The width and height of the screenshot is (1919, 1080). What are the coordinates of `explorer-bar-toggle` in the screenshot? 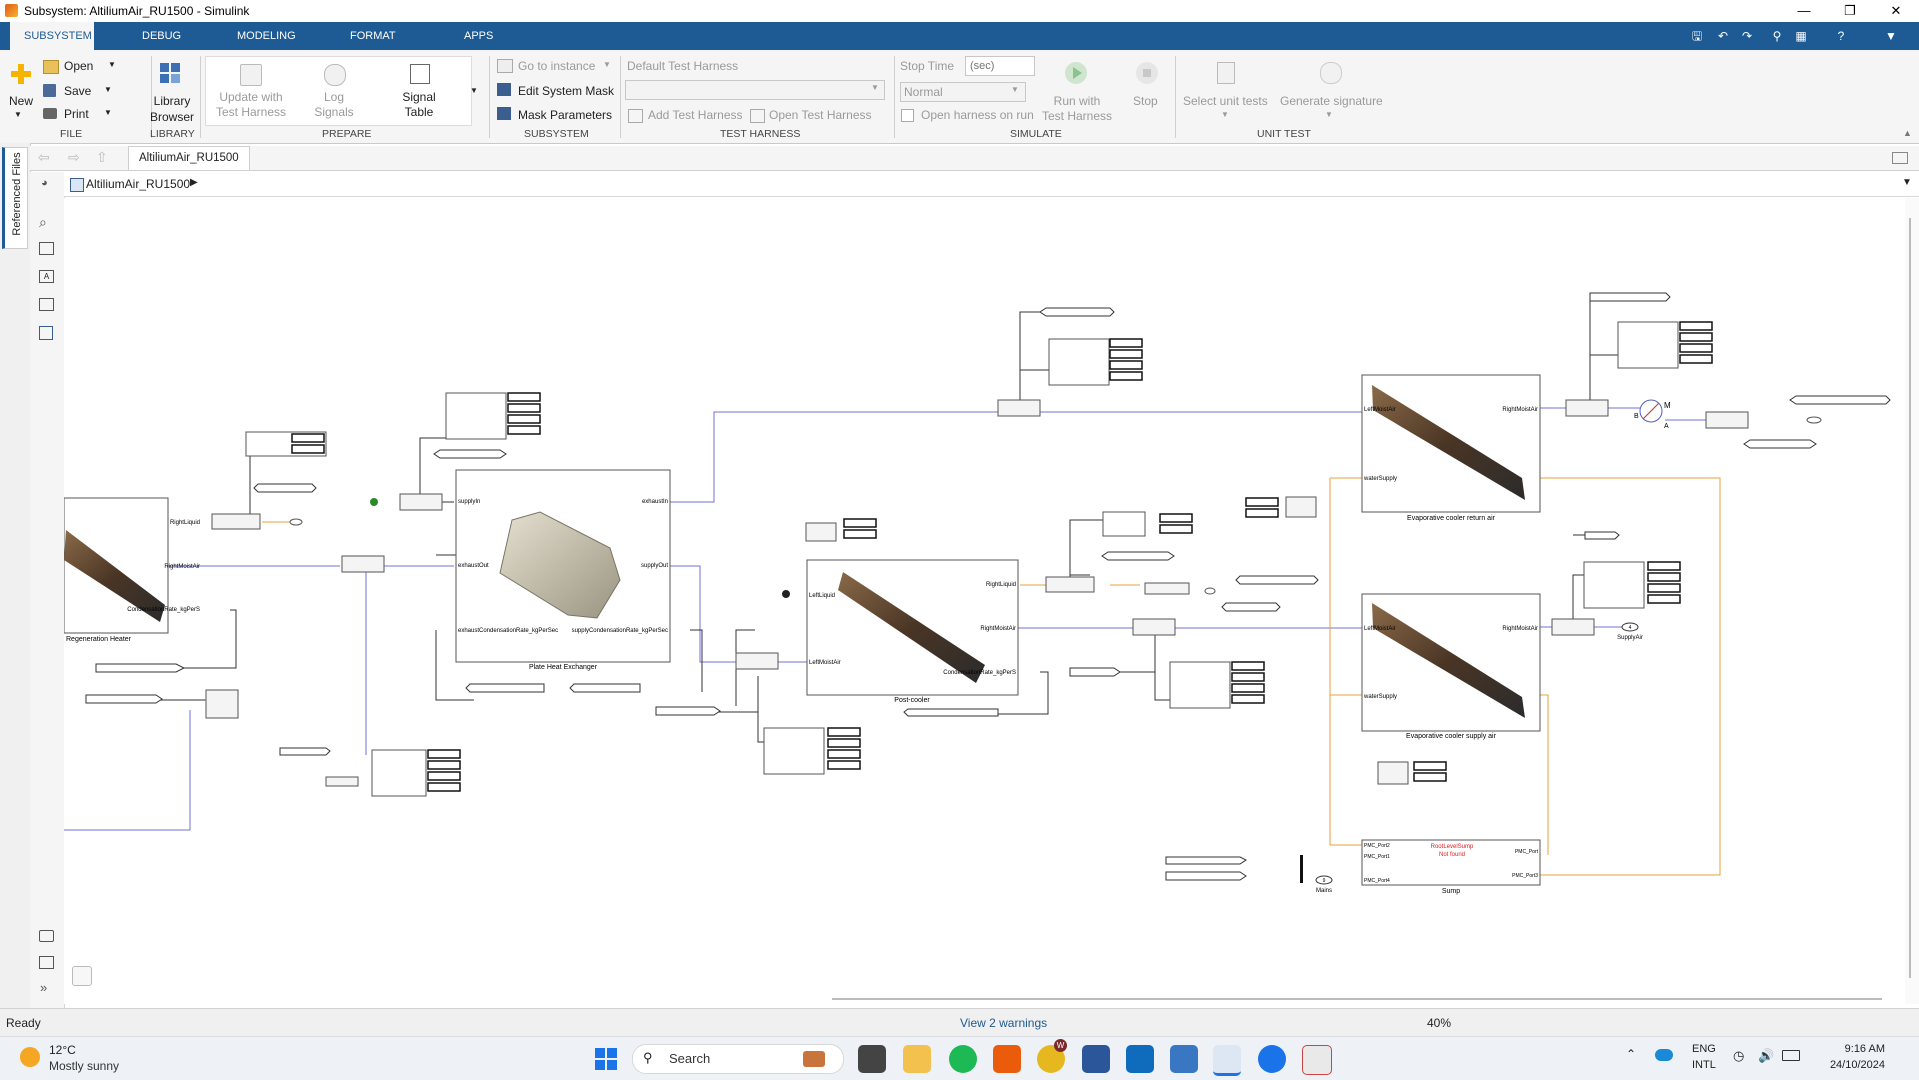 It's located at (82, 976).